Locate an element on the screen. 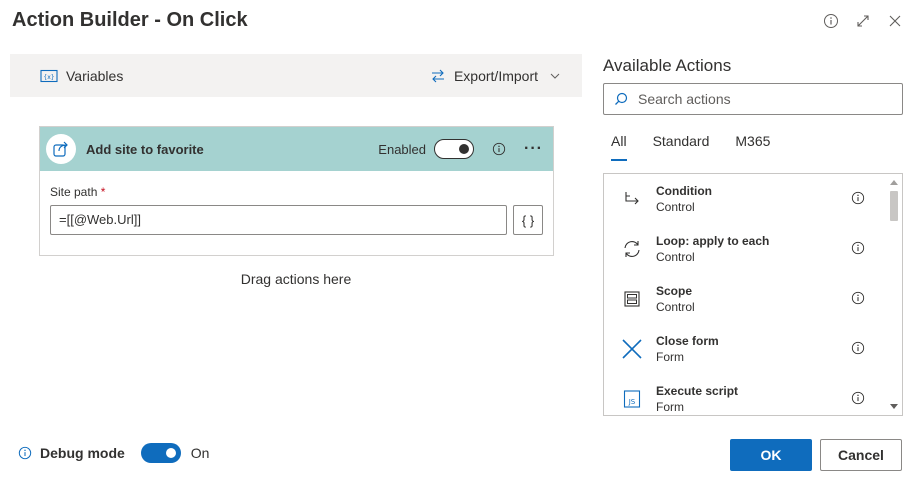  variables-label: Variables is located at coordinates (95, 75).